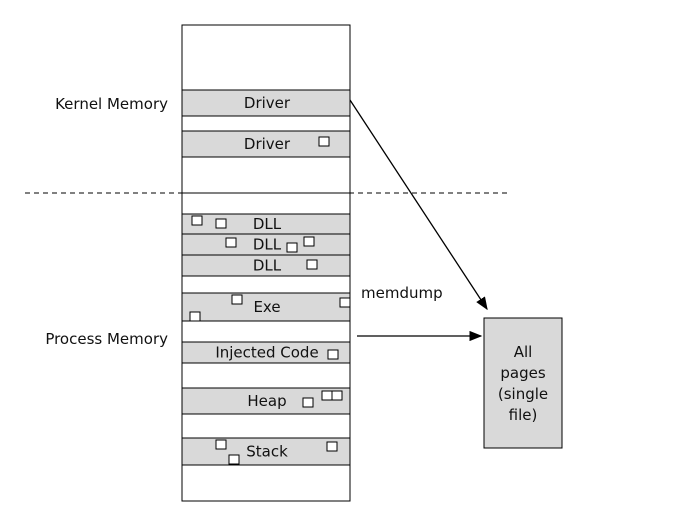 The height and width of the screenshot is (509, 687). I want to click on output-file-box, so click(523, 383).